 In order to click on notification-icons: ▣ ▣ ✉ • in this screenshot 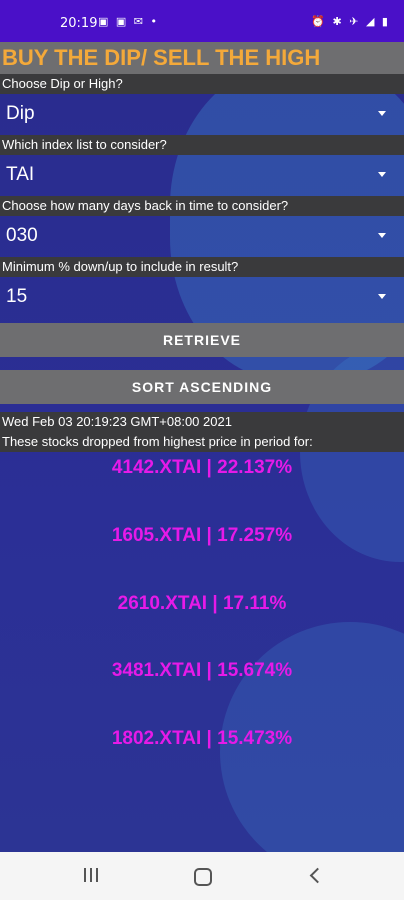, I will do `click(128, 21)`.